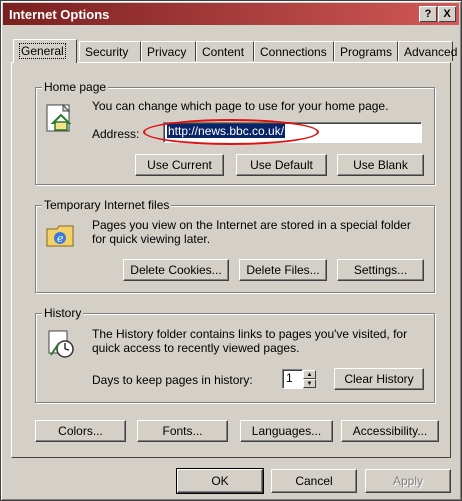  What do you see at coordinates (447, 14) in the screenshot?
I see `close-button: X` at bounding box center [447, 14].